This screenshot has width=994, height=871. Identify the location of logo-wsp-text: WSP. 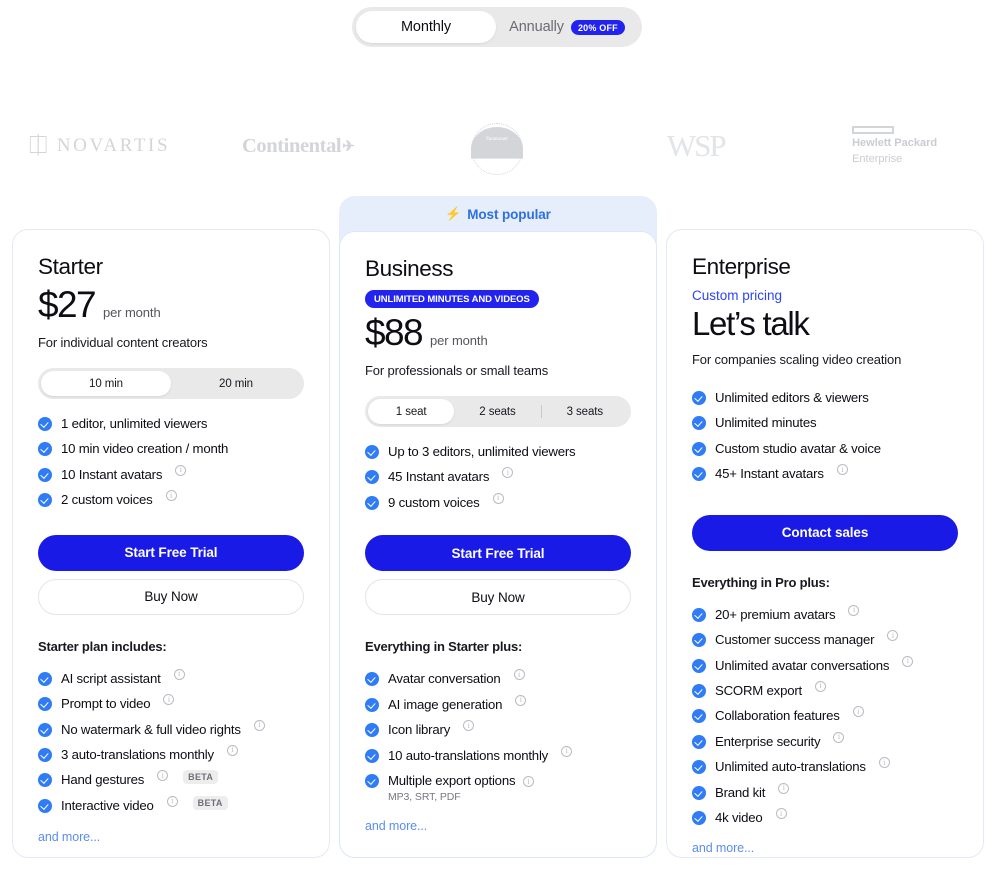
(696, 145).